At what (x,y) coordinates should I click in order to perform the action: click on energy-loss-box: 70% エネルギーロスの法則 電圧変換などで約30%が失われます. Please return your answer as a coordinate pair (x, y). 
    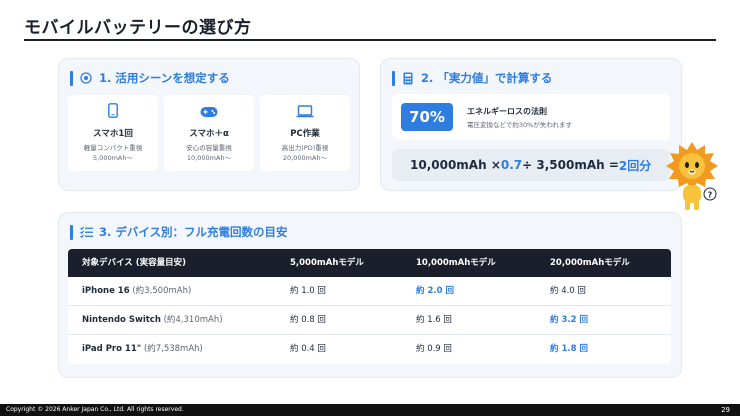
    Looking at the image, I should click on (531, 117).